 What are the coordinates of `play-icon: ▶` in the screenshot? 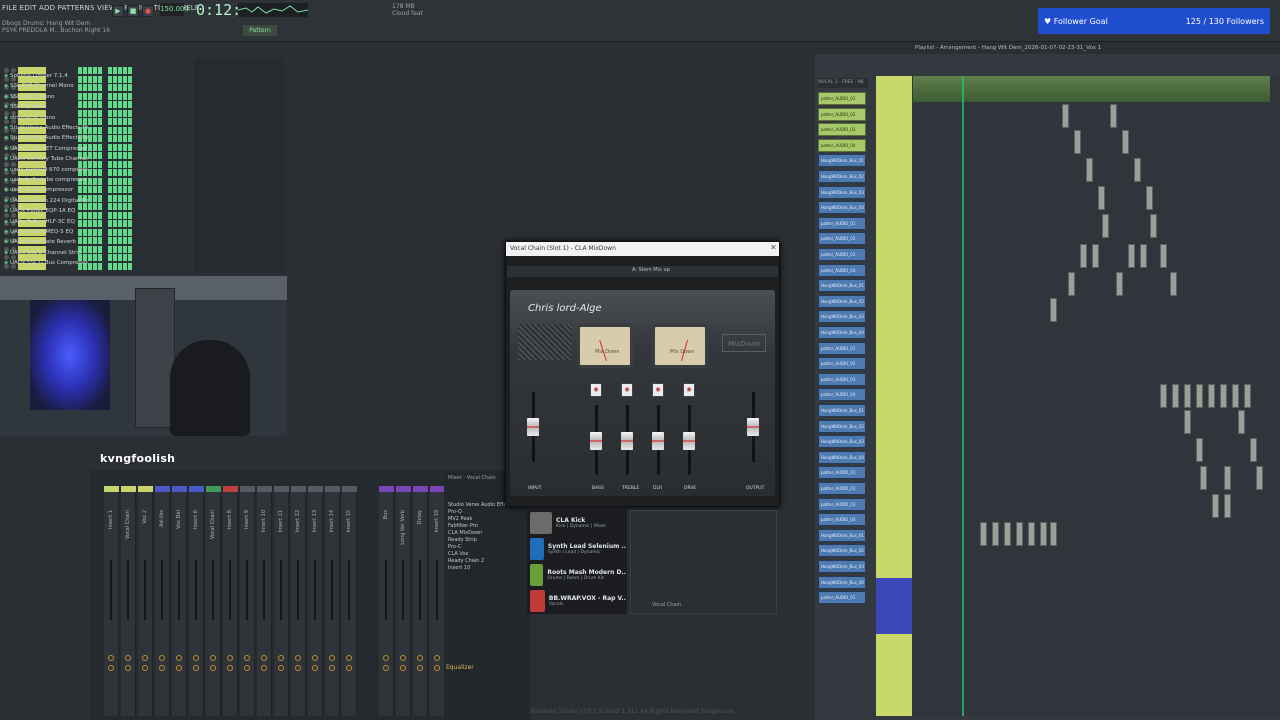 It's located at (118, 11).